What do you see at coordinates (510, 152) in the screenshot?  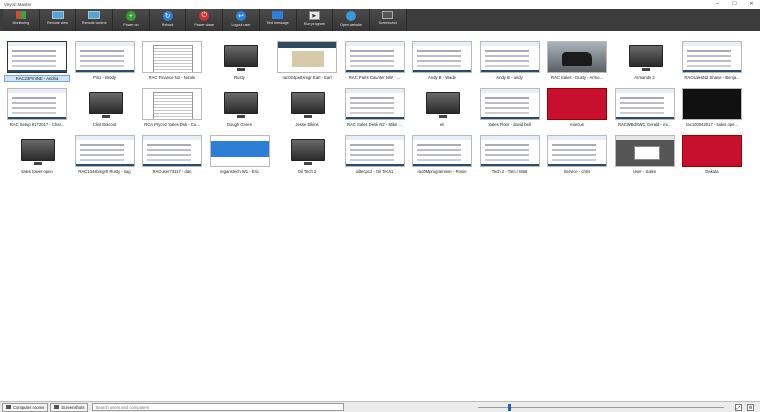 I see `computer-tile: Tech 2 - Tom / Matt` at bounding box center [510, 152].